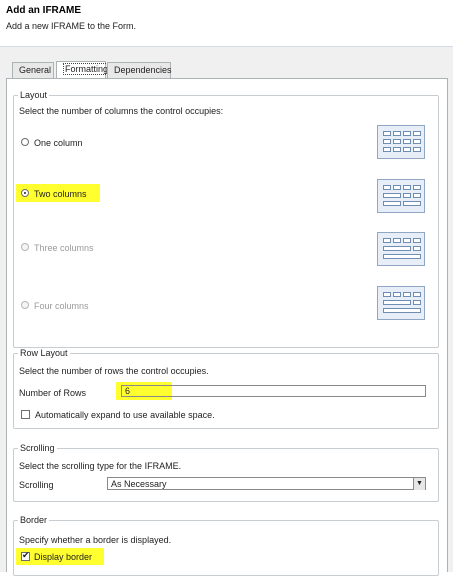  Describe the element at coordinates (63, 557) in the screenshot. I see `display-border-label: Display border` at that location.